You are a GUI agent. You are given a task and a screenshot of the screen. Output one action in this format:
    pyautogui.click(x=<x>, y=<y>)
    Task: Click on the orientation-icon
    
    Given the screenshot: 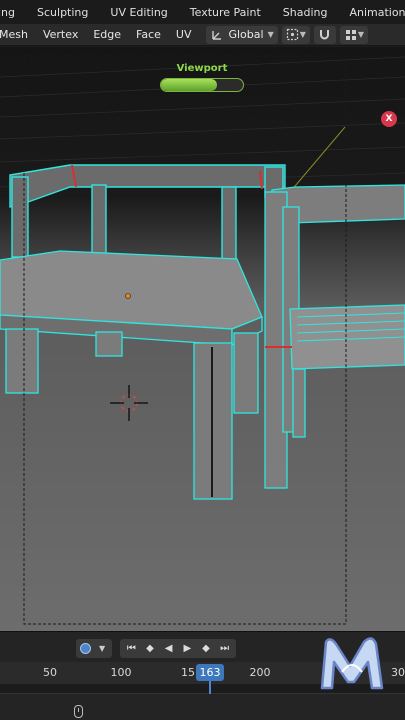 What is the action you would take?
    pyautogui.click(x=217, y=35)
    